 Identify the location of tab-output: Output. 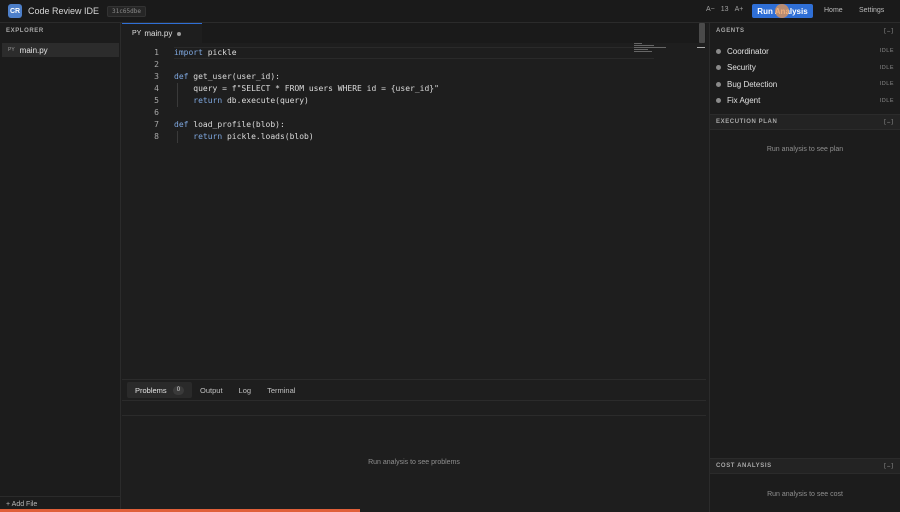
(211, 390).